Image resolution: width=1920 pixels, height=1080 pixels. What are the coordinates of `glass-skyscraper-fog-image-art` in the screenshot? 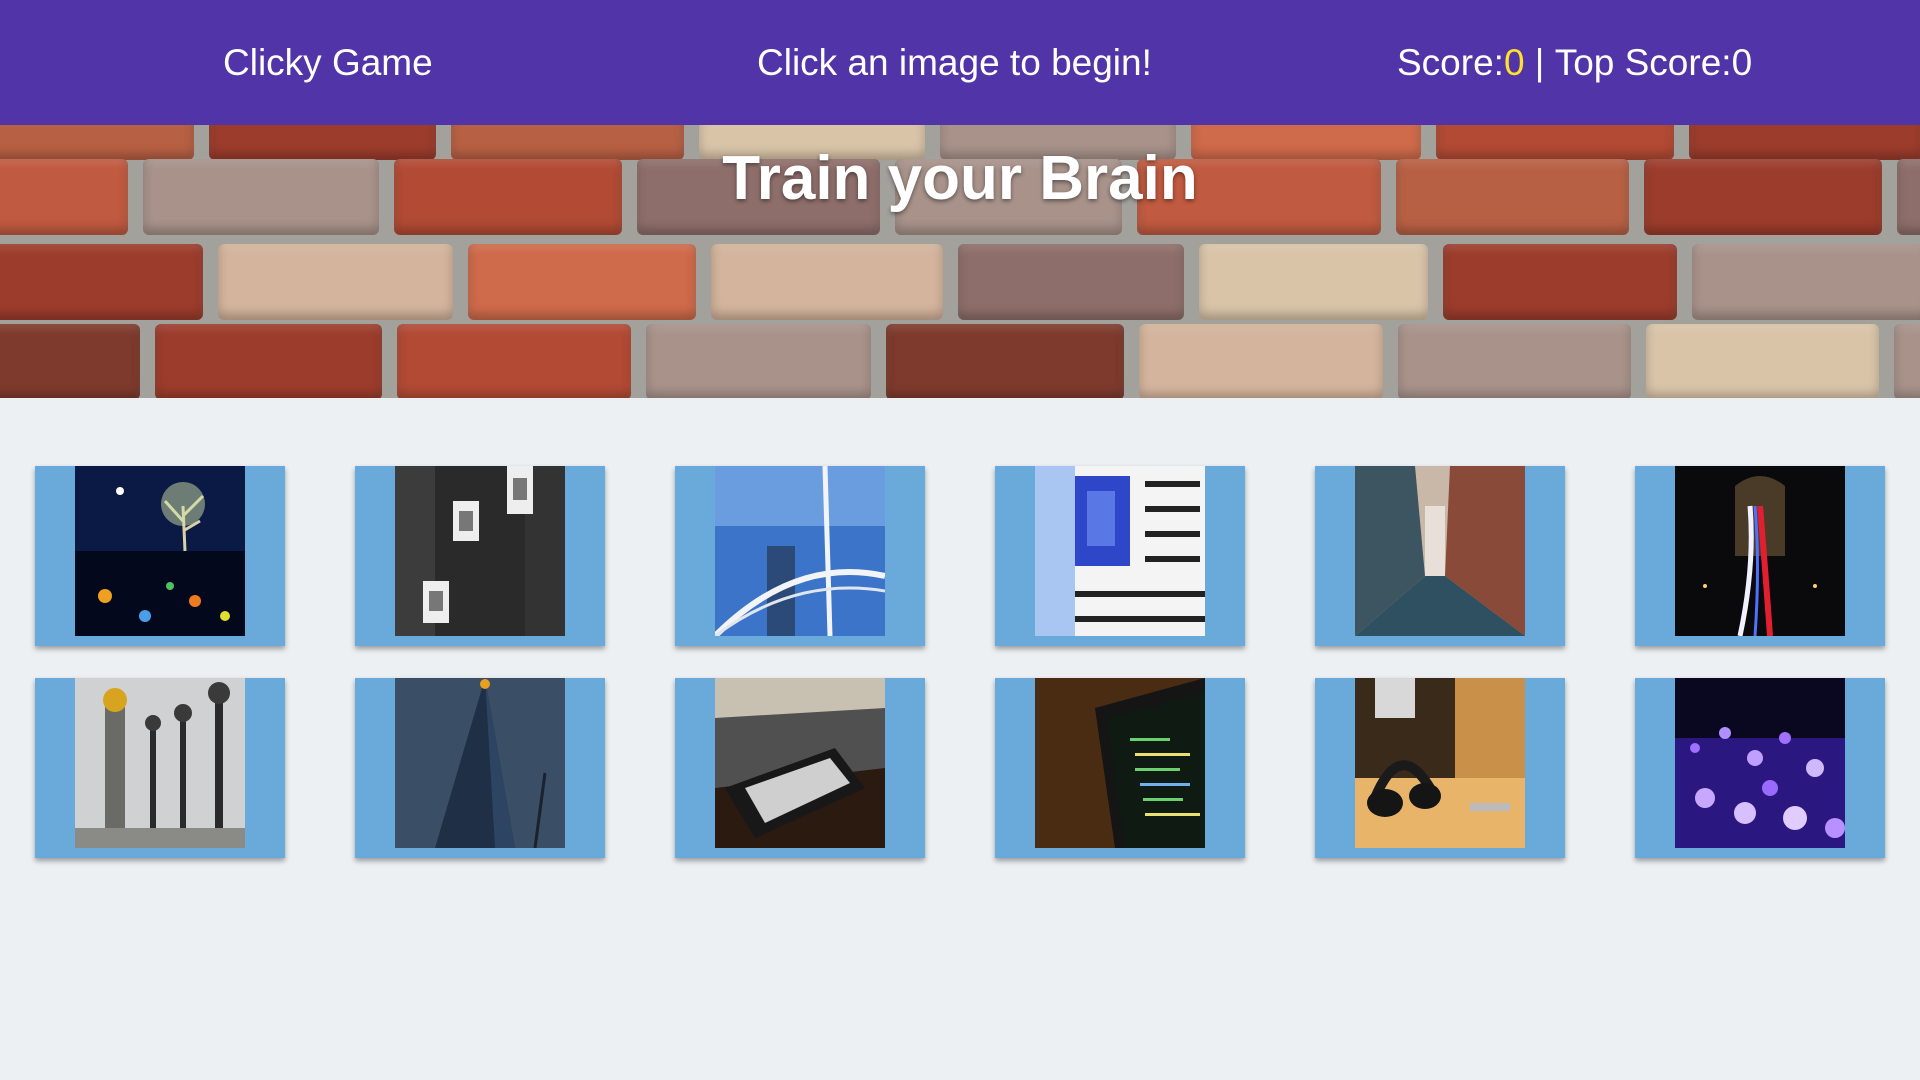 It's located at (480, 763).